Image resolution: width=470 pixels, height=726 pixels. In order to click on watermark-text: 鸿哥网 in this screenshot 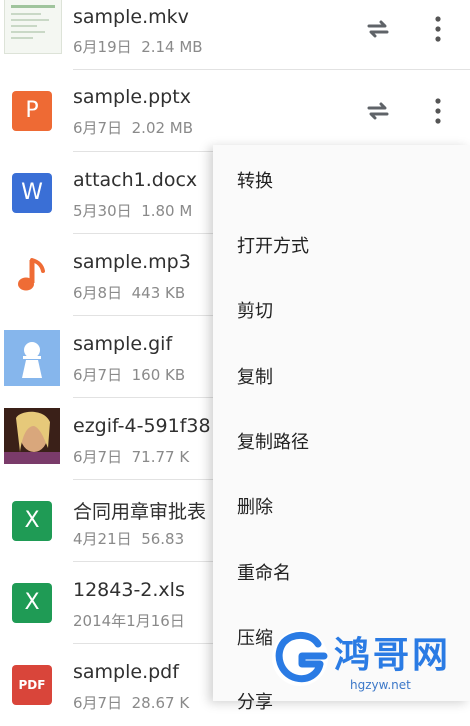, I will do `click(393, 655)`.